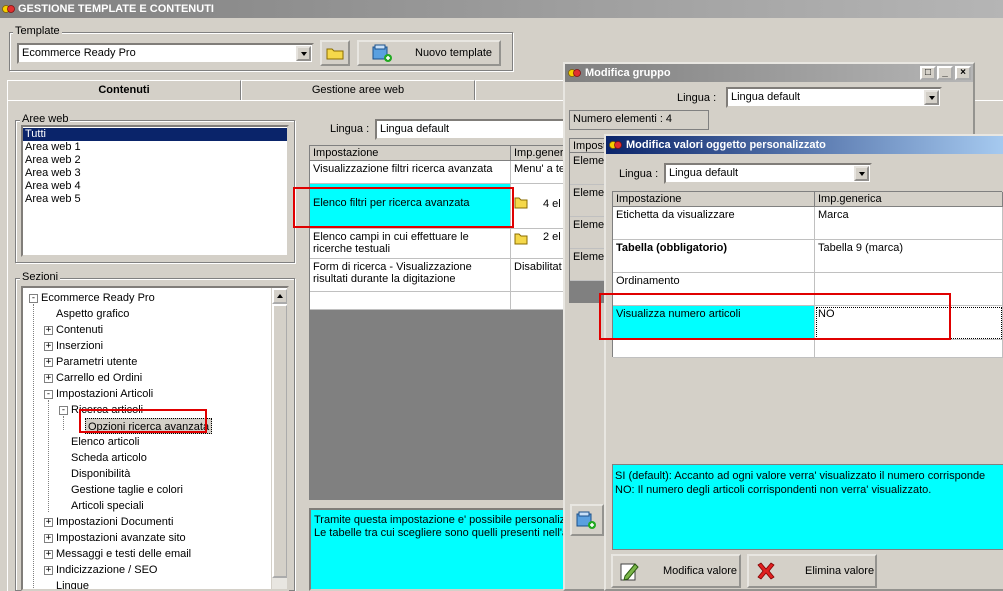 Image resolution: width=1003 pixels, height=591 pixels. Describe the element at coordinates (92, 314) in the screenshot. I see `tree-item: Aspetto grafico` at that location.